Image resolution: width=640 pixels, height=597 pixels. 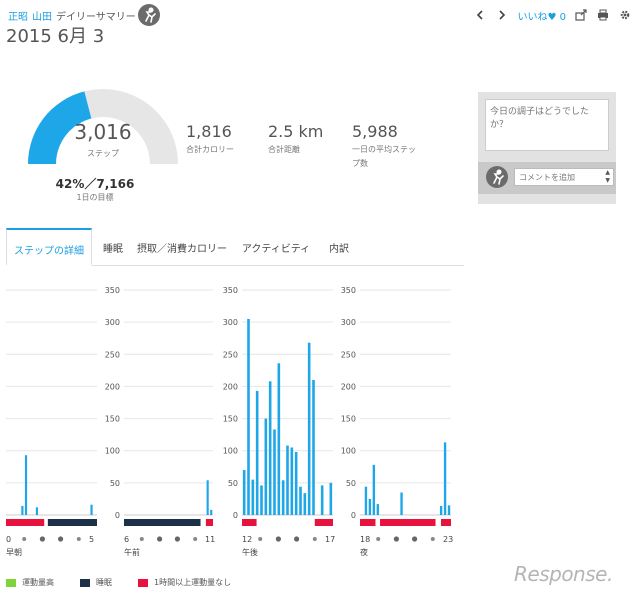 What do you see at coordinates (250, 552) in the screenshot?
I see `period-label: 午後` at bounding box center [250, 552].